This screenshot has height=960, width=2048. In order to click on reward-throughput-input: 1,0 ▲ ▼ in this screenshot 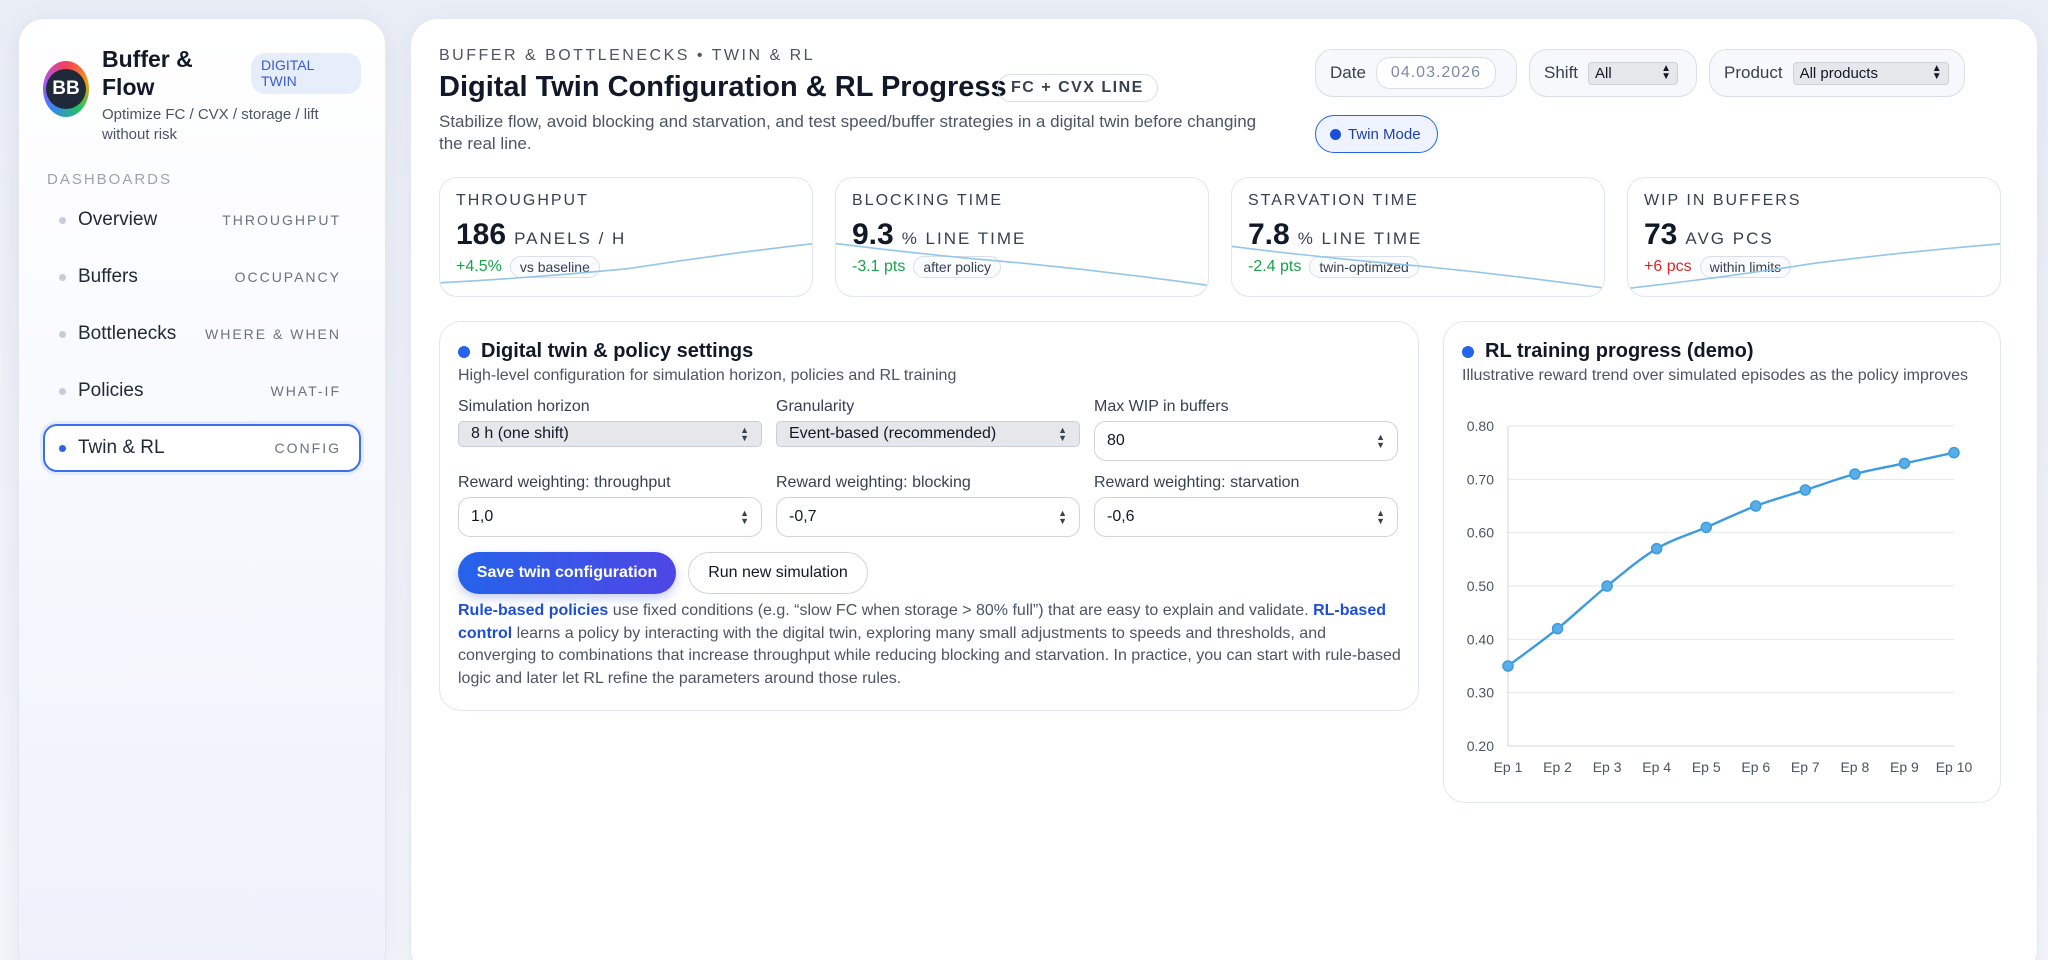, I will do `click(610, 517)`.